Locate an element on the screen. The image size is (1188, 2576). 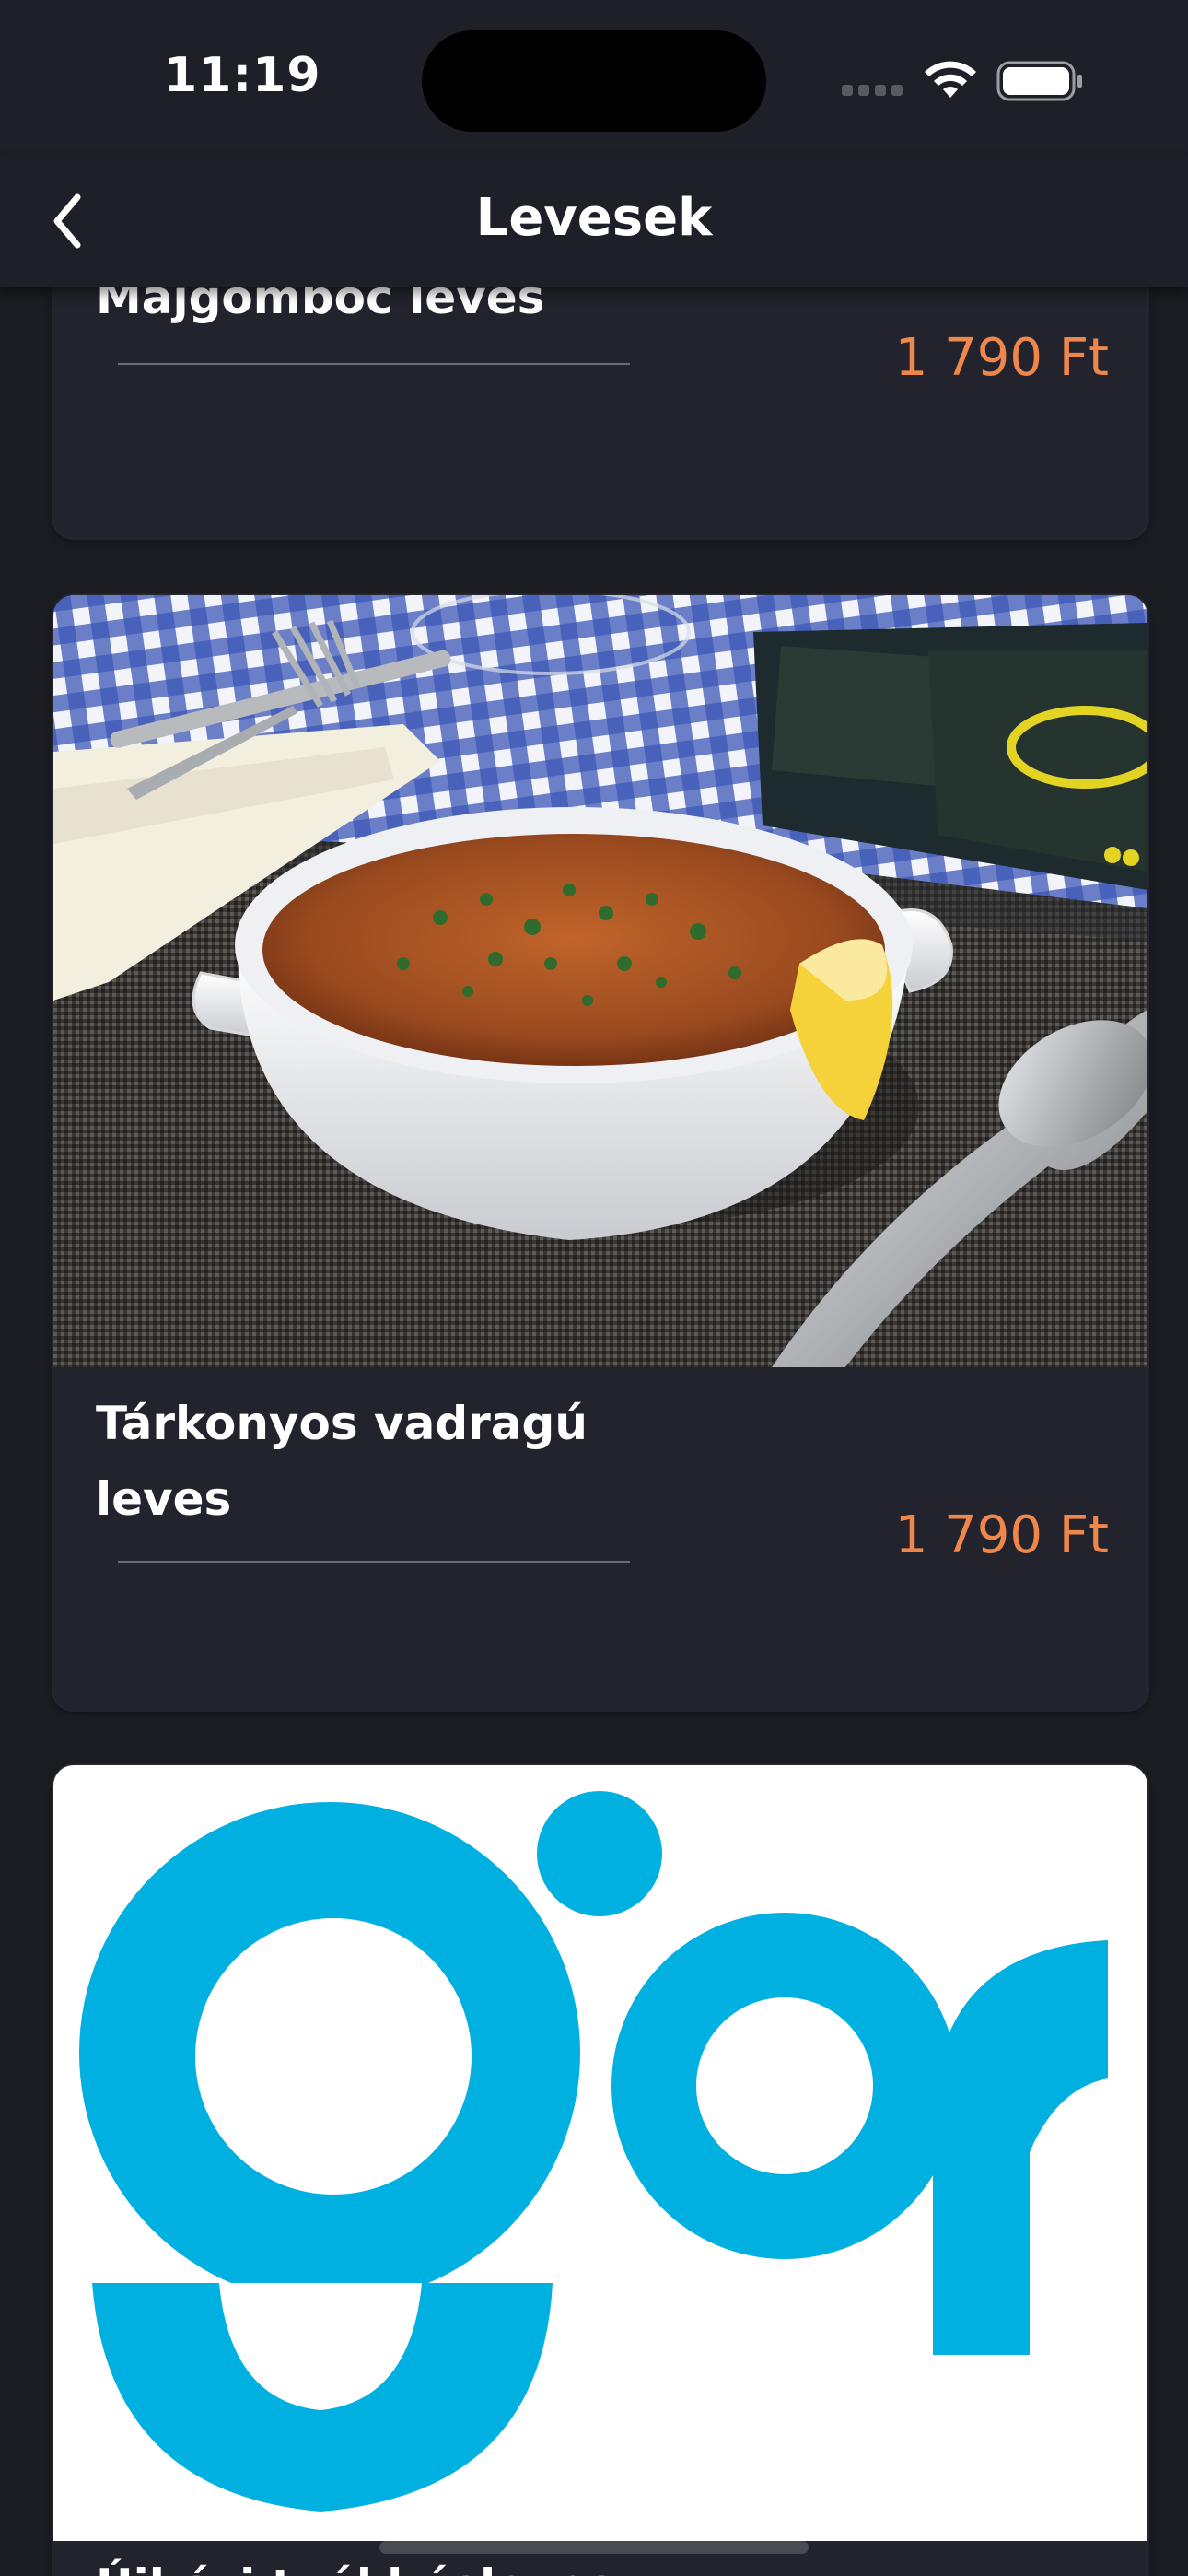
status-time: 11:19 is located at coordinates (242, 75).